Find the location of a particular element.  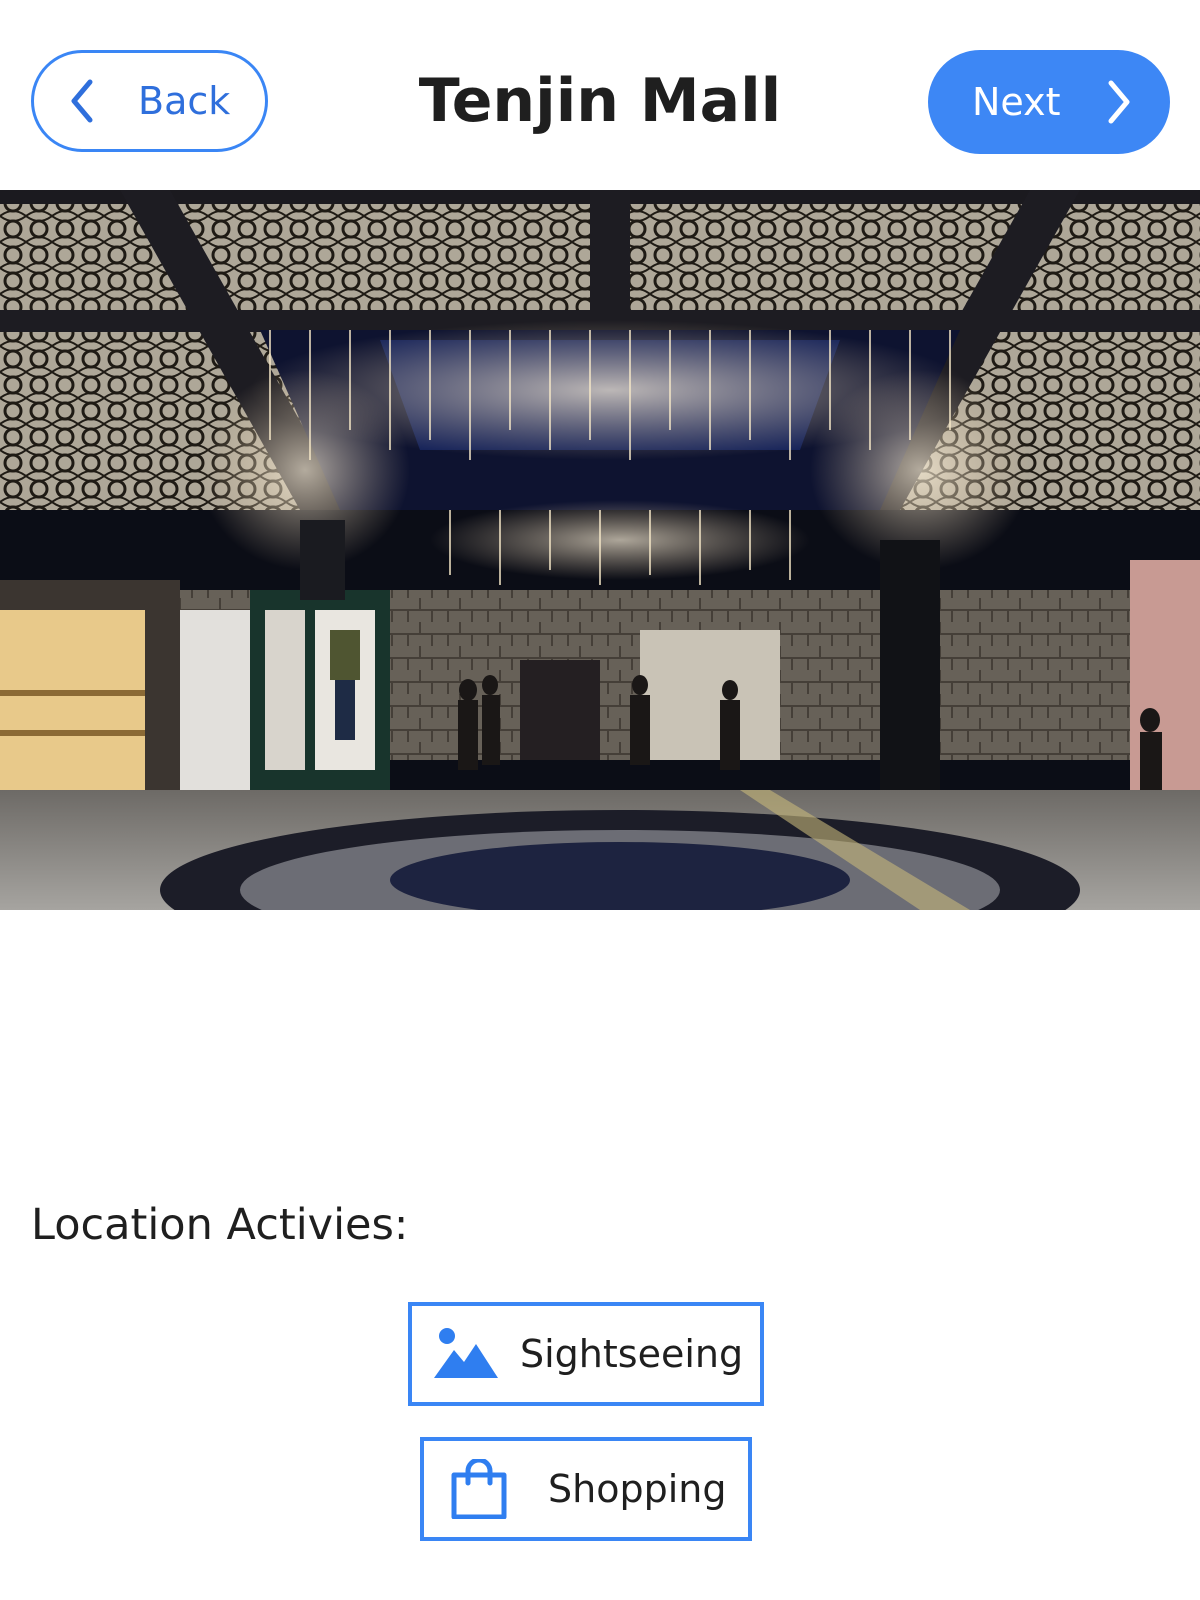

activity-sightseeing: Sightseeing is located at coordinates (586, 1354).